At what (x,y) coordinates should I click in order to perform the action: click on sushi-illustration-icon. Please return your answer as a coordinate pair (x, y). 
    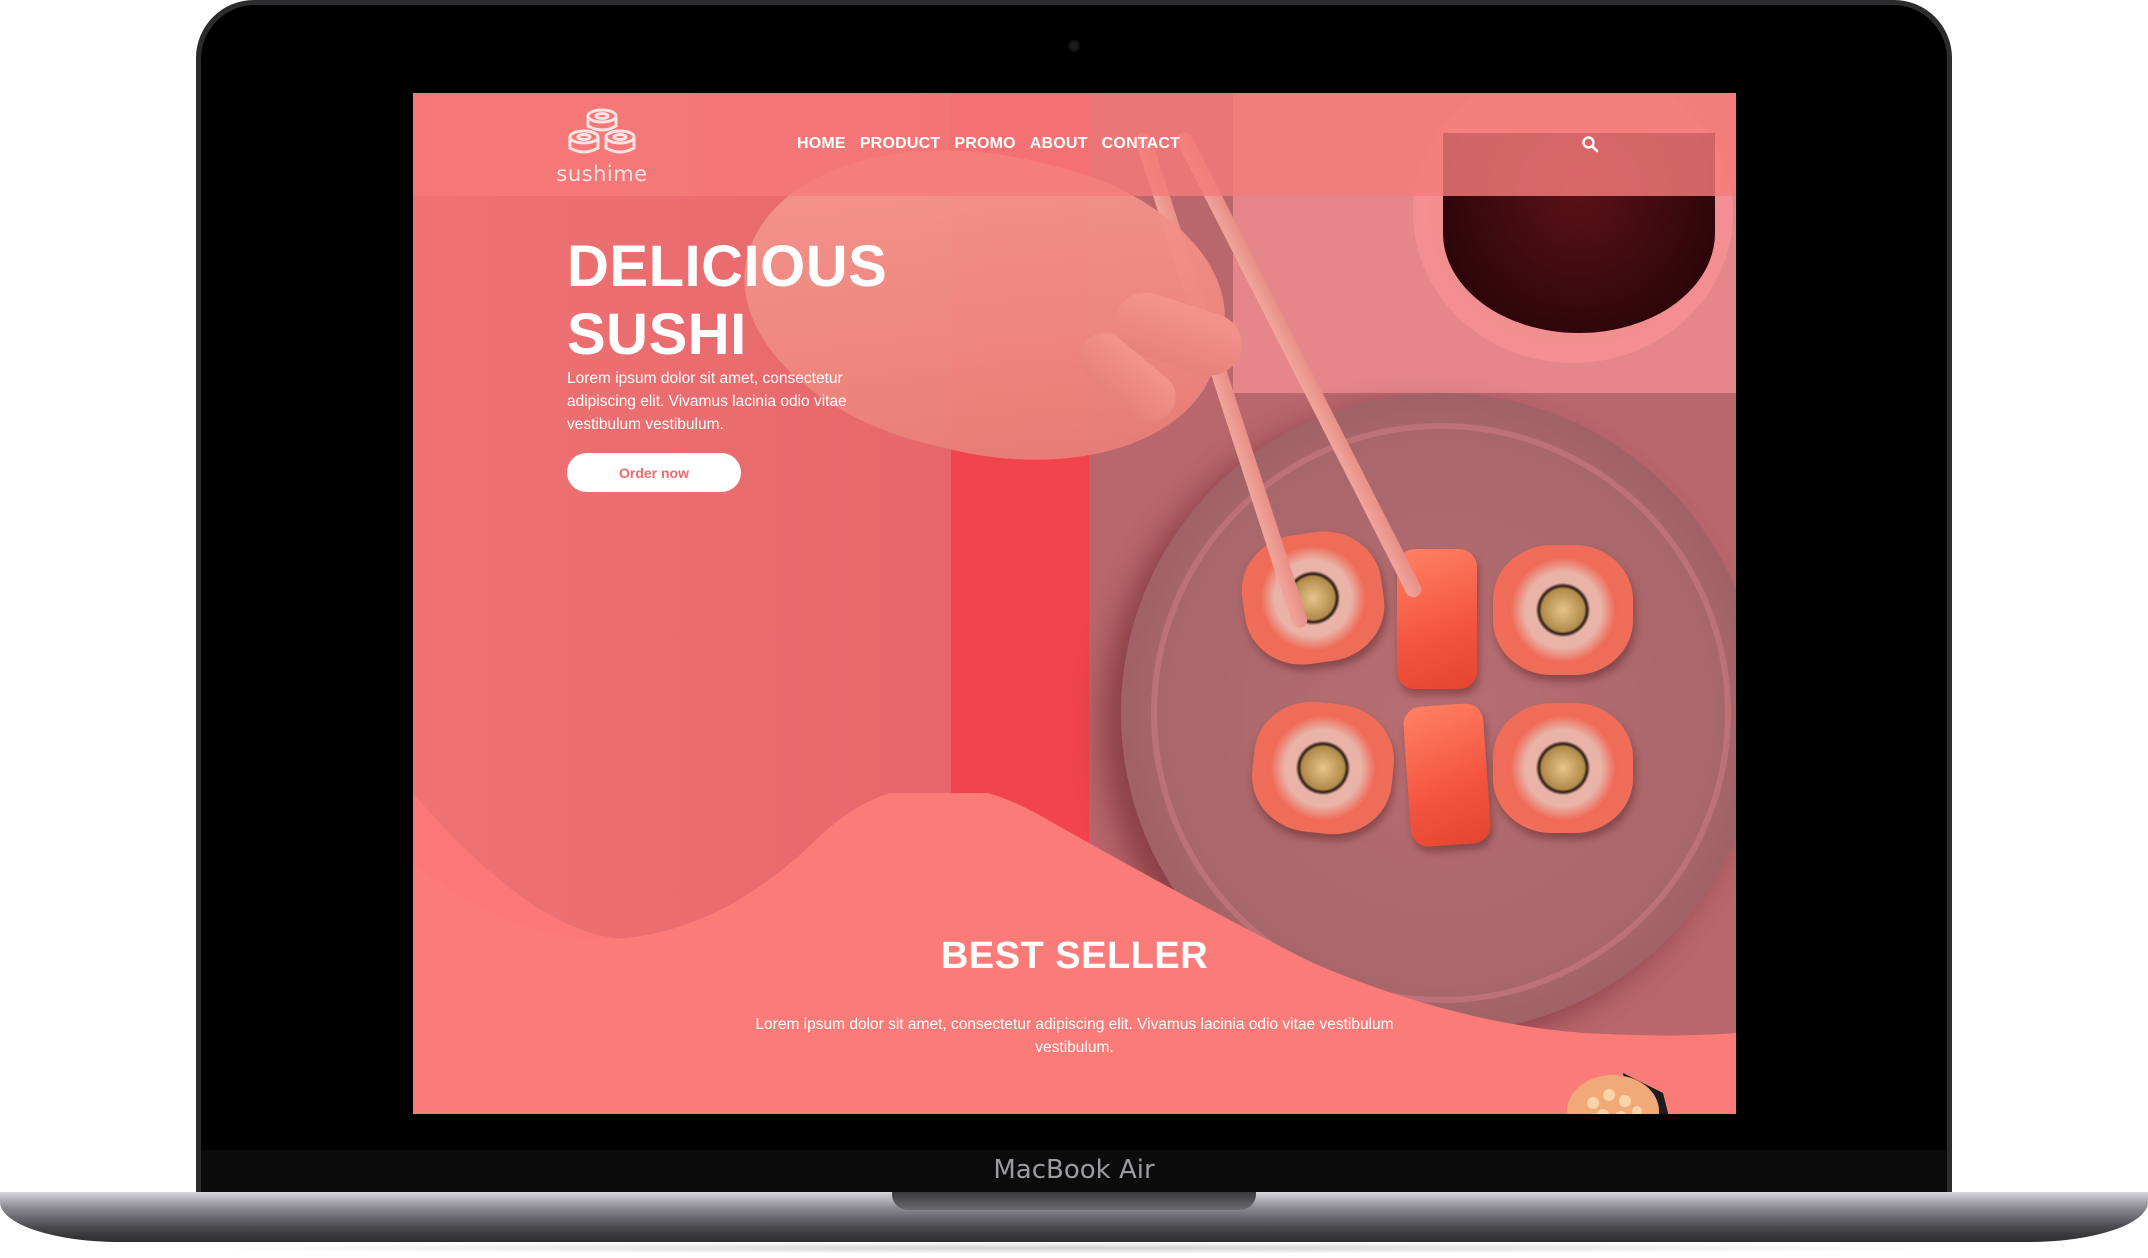
    Looking at the image, I should click on (1618, 1093).